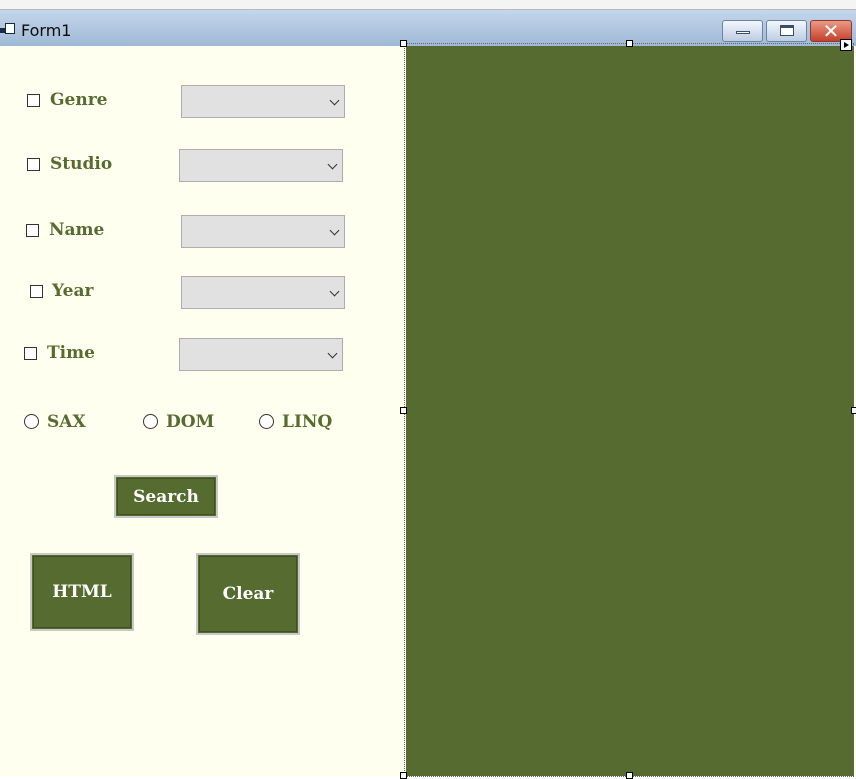 The image size is (856, 779). Describe the element at coordinates (403, 410) in the screenshot. I see `resize-handle-left` at that location.